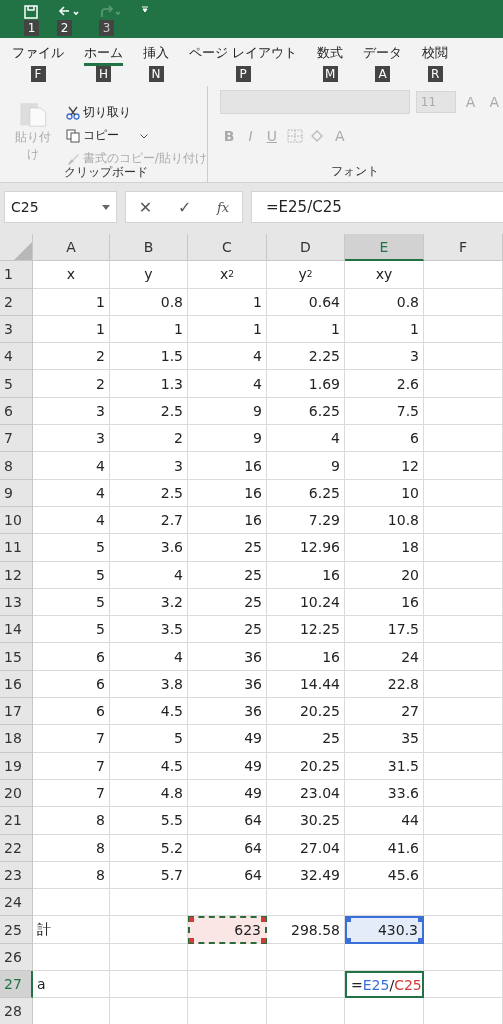 Image resolution: width=503 pixels, height=1024 pixels. I want to click on table-cell: 44, so click(384, 821).